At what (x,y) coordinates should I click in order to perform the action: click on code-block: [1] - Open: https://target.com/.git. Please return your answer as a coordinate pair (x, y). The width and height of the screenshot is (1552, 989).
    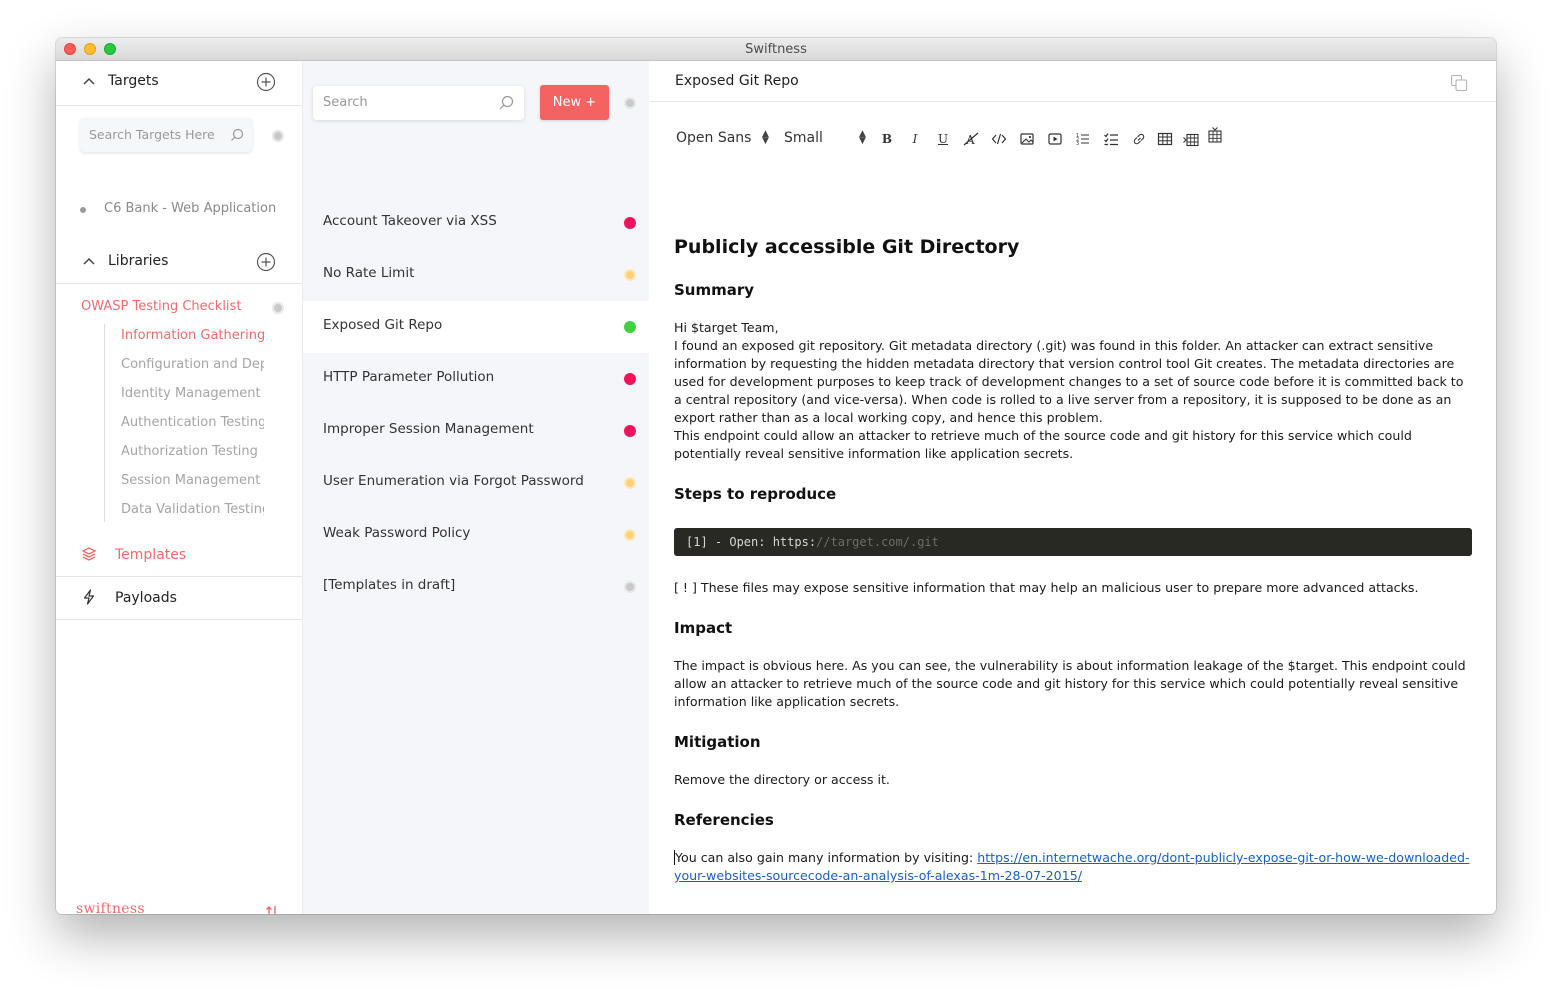
    Looking at the image, I should click on (1073, 542).